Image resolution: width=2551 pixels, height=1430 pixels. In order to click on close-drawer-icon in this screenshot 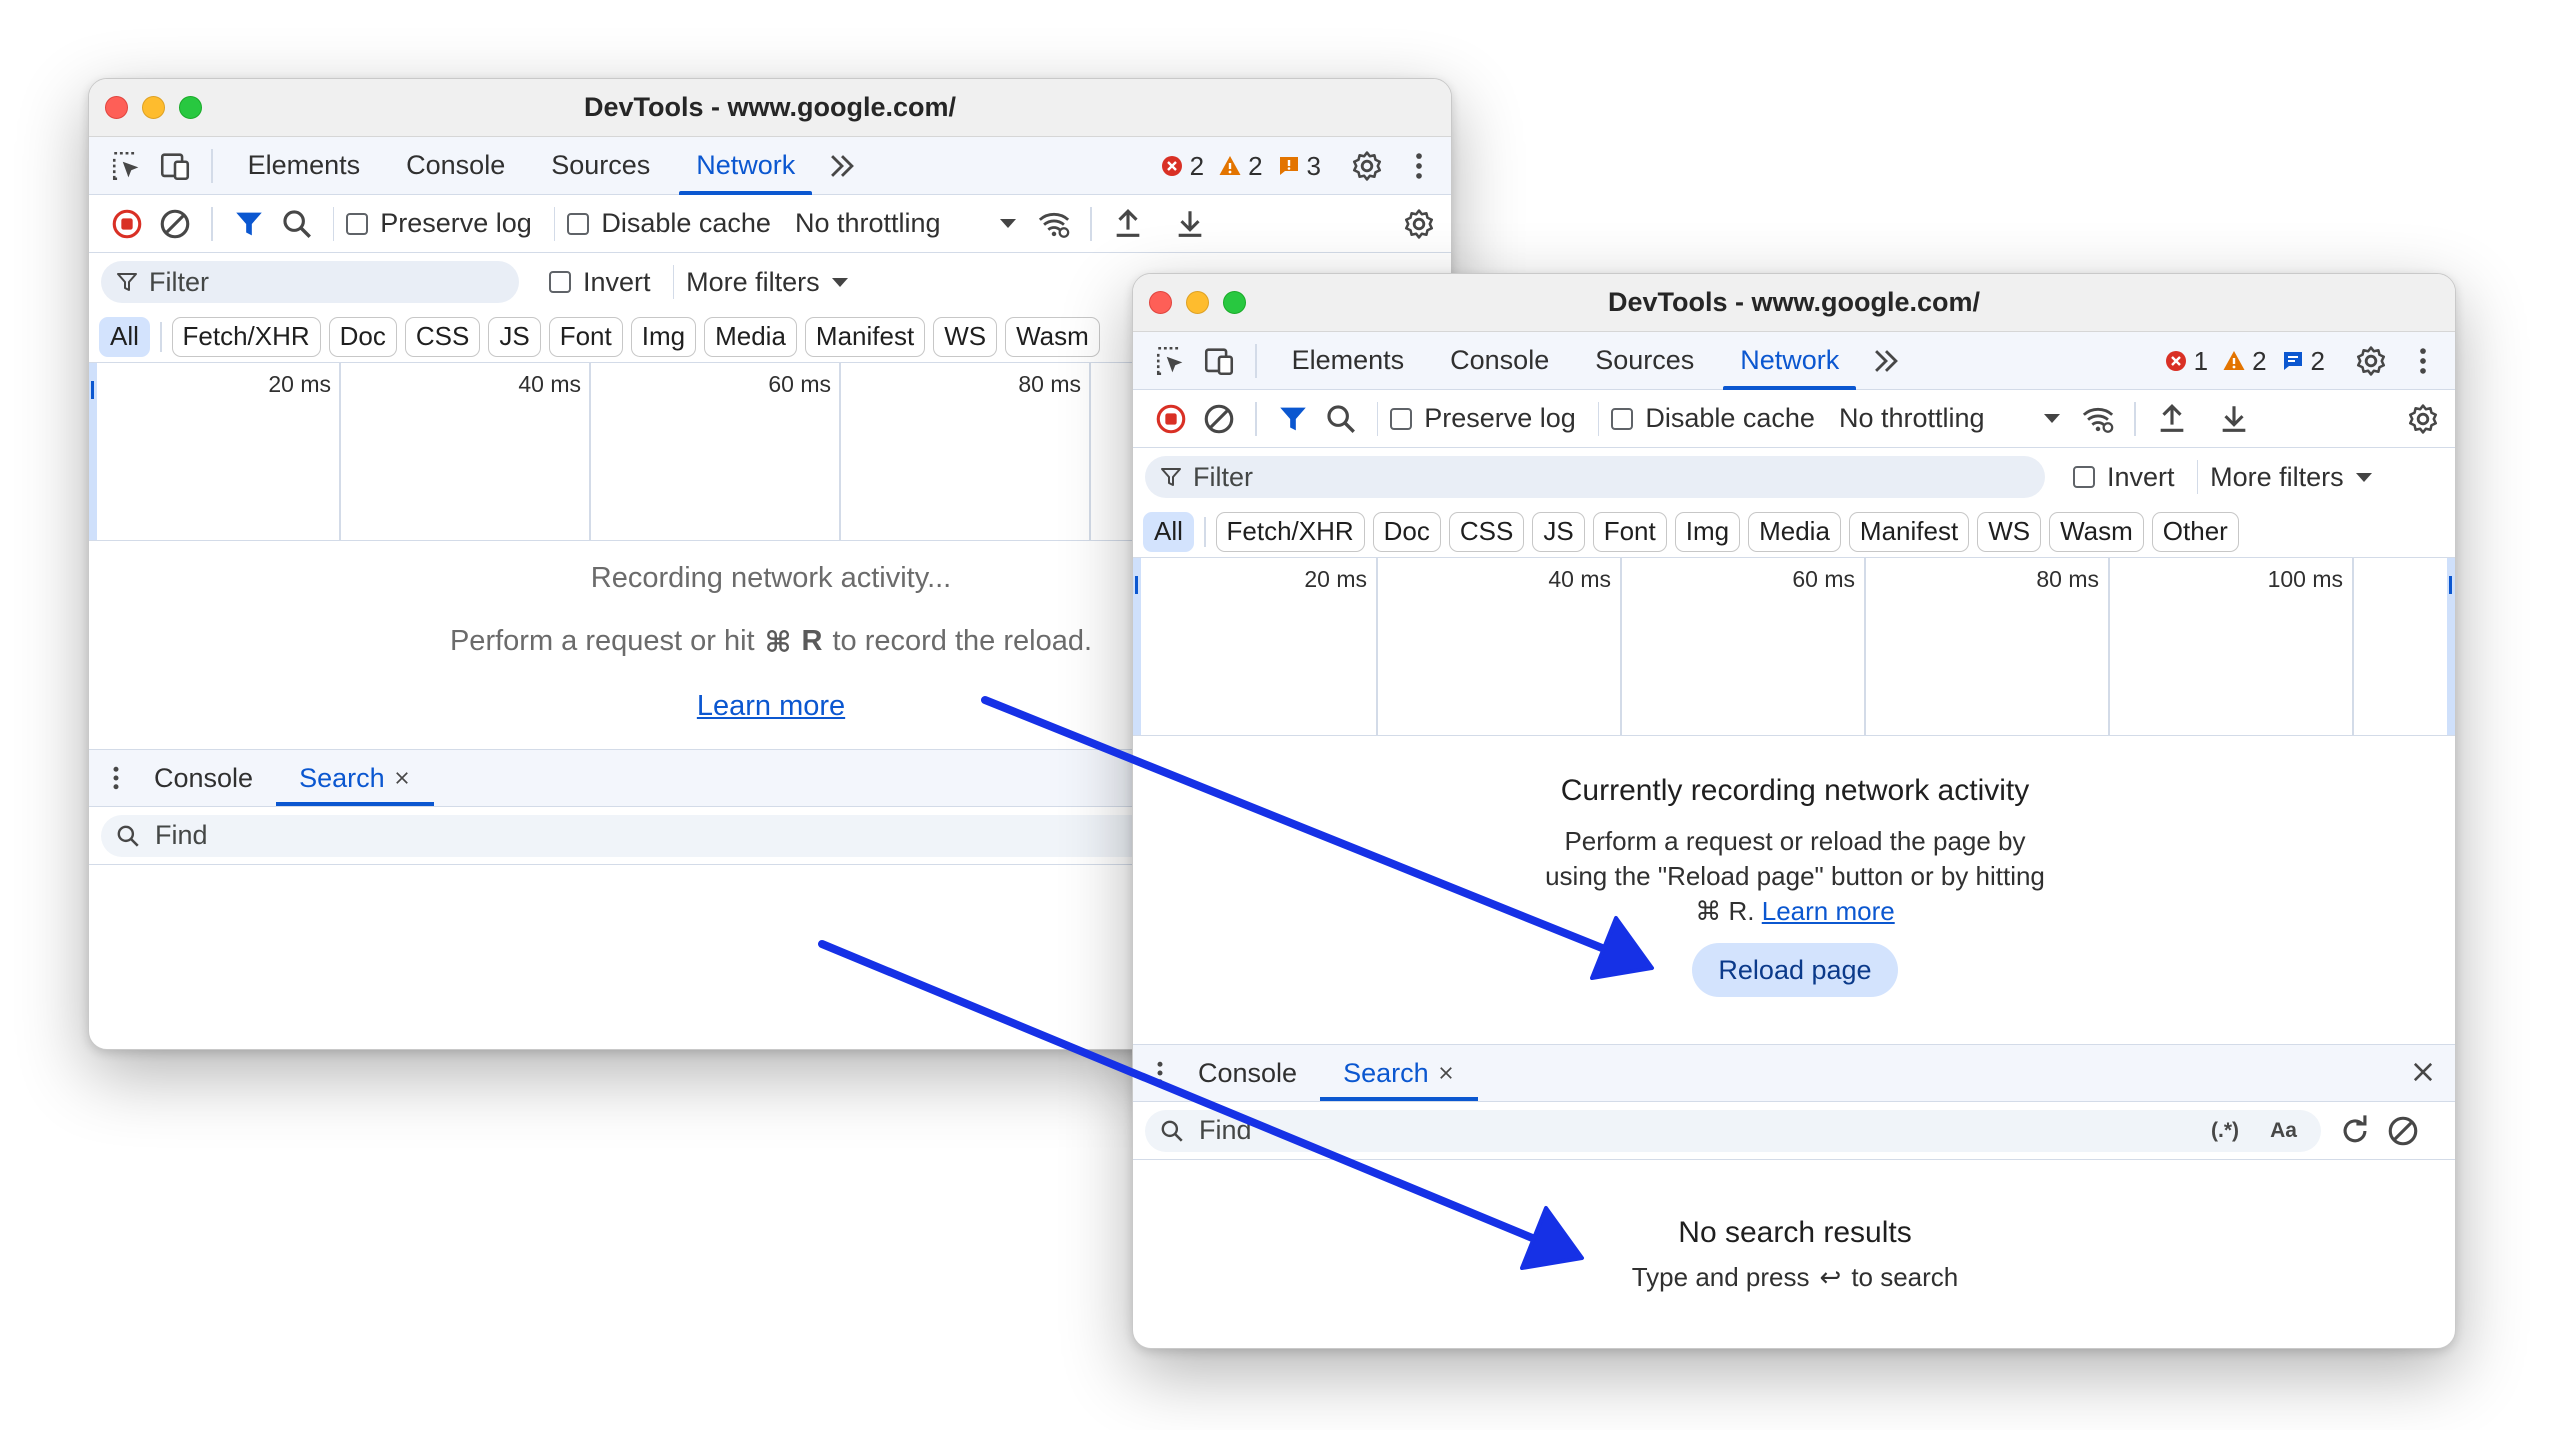, I will do `click(2423, 1072)`.